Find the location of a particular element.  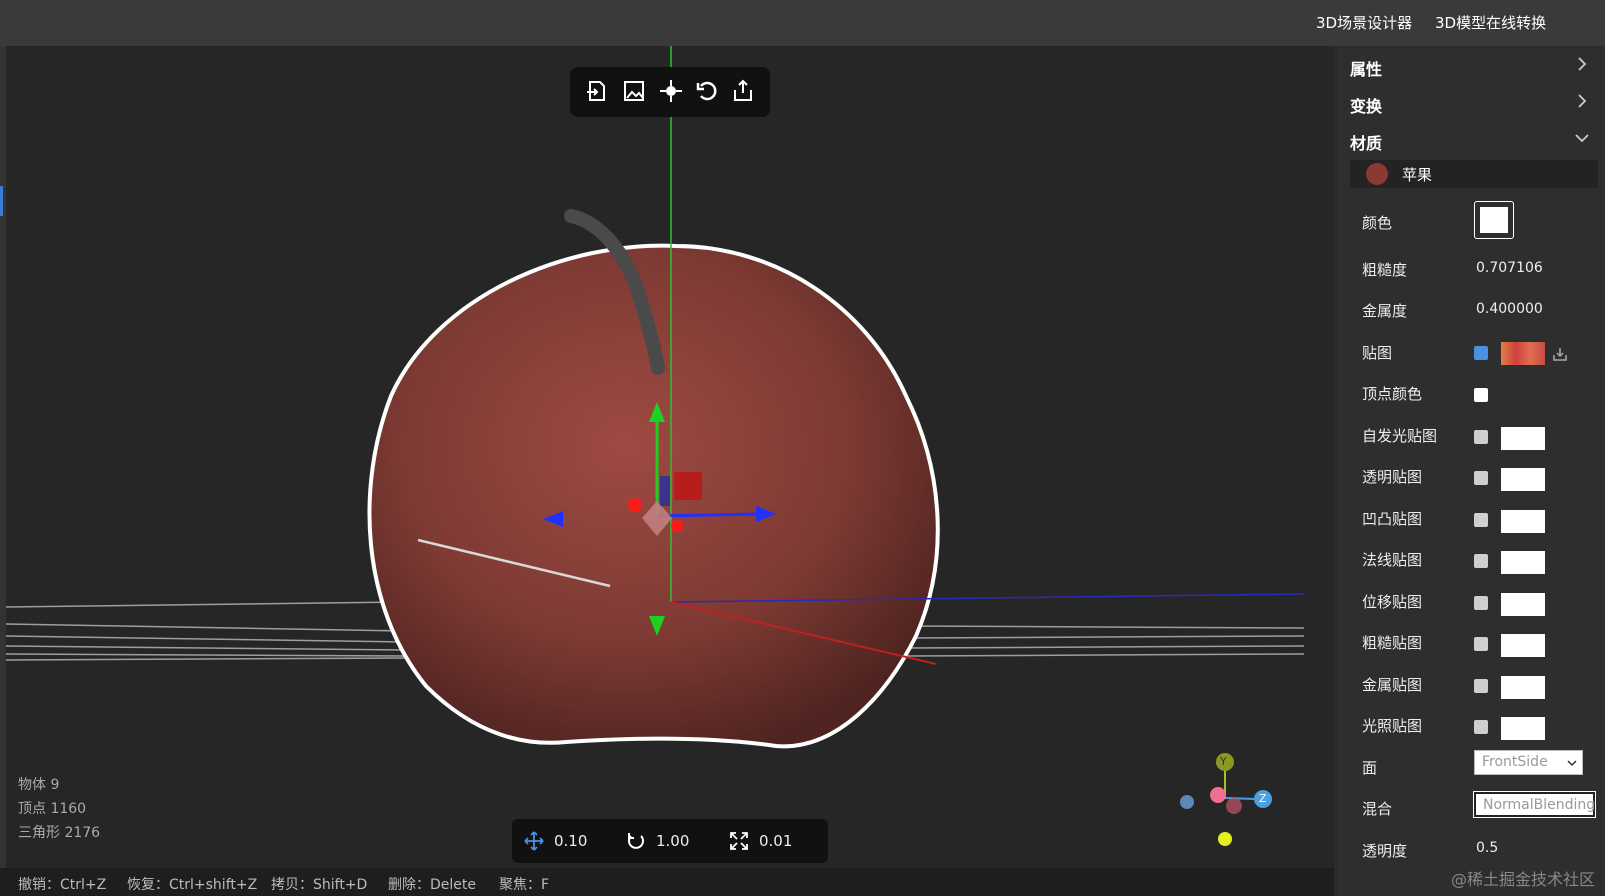

map-label: 贴图 is located at coordinates (1377, 353).